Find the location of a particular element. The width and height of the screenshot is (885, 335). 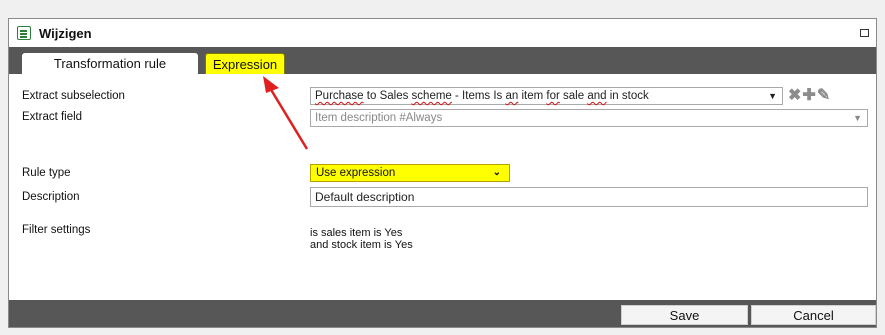

filter-line-2: and stock item is Yes is located at coordinates (361, 245).